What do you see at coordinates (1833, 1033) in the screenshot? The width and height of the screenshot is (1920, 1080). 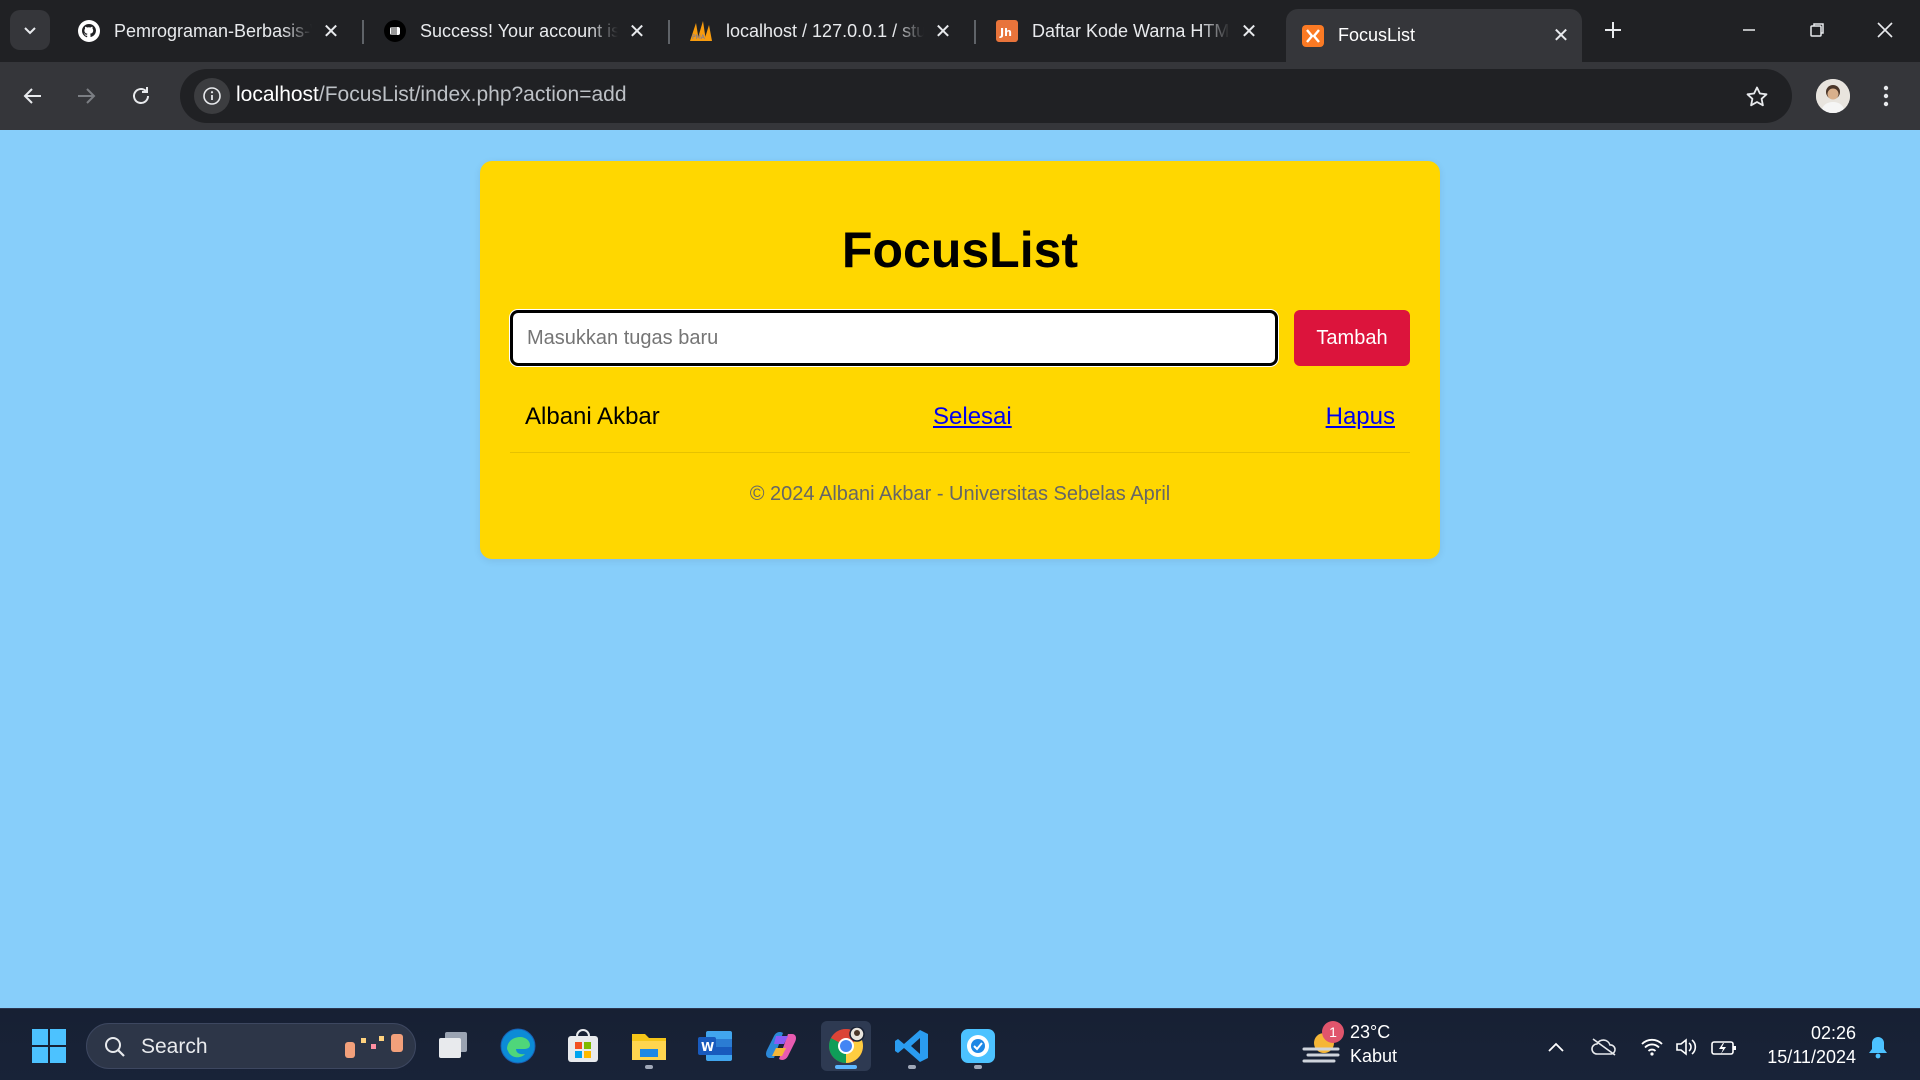 I see `clock-time: 02:26` at bounding box center [1833, 1033].